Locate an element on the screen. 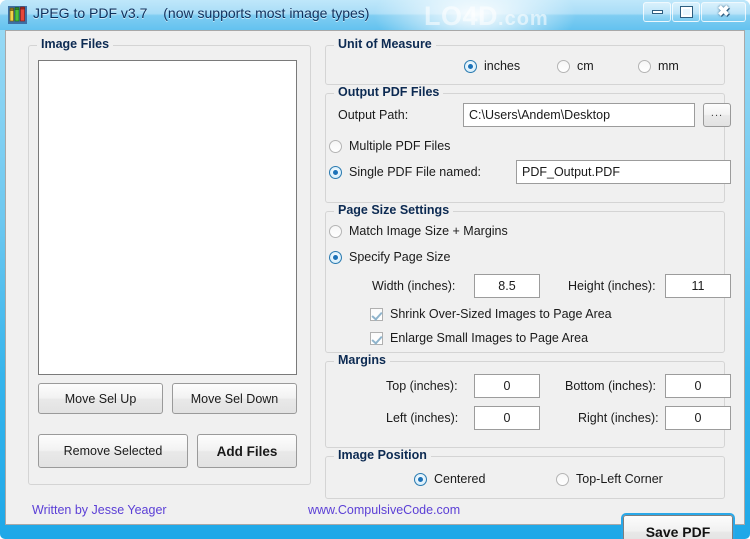  unit-option-inches: inches is located at coordinates (492, 66).